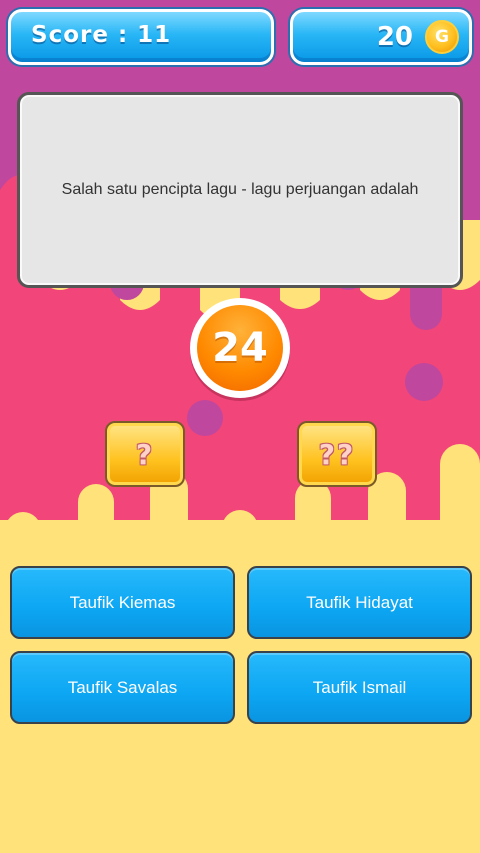 This screenshot has height=853, width=480. What do you see at coordinates (145, 454) in the screenshot?
I see `hint-button-single: ?` at bounding box center [145, 454].